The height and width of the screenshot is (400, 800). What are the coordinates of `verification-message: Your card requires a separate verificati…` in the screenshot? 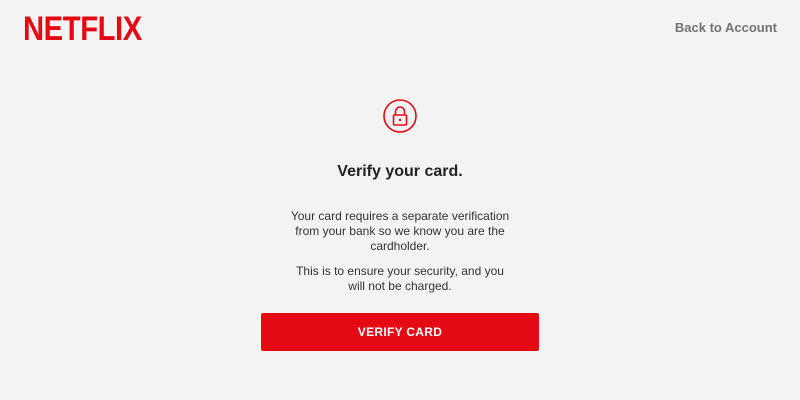 It's located at (400, 231).